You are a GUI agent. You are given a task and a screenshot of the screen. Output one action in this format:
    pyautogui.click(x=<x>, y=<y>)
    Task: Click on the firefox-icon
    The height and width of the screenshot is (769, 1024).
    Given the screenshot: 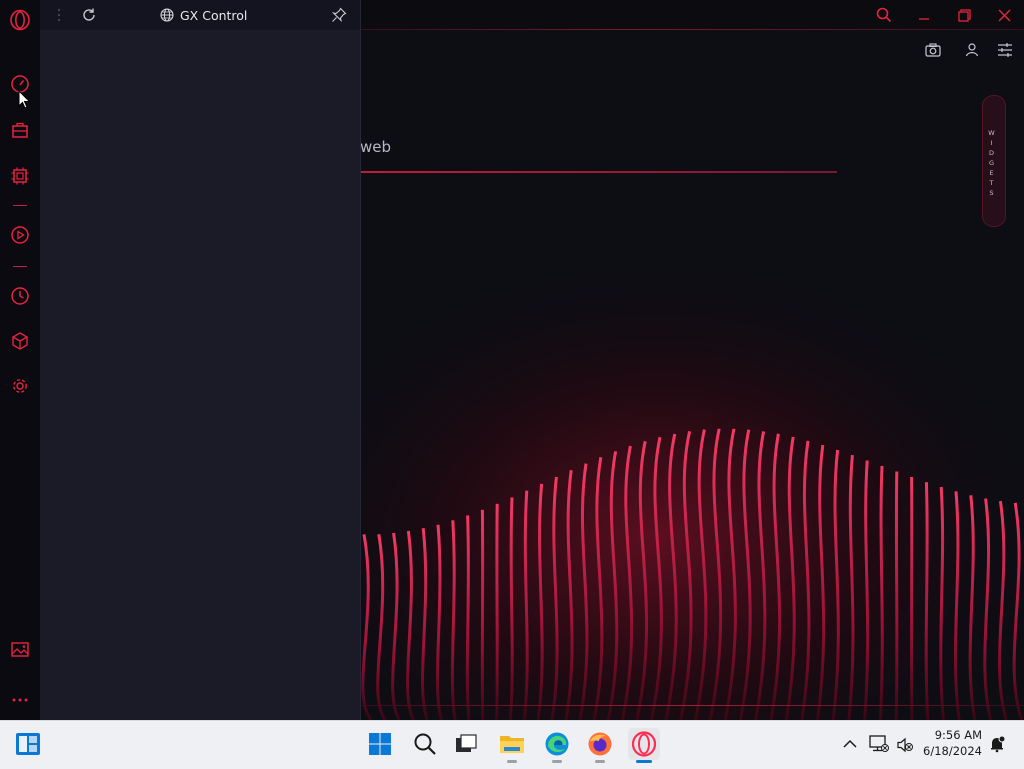 What is the action you would take?
    pyautogui.click(x=600, y=744)
    